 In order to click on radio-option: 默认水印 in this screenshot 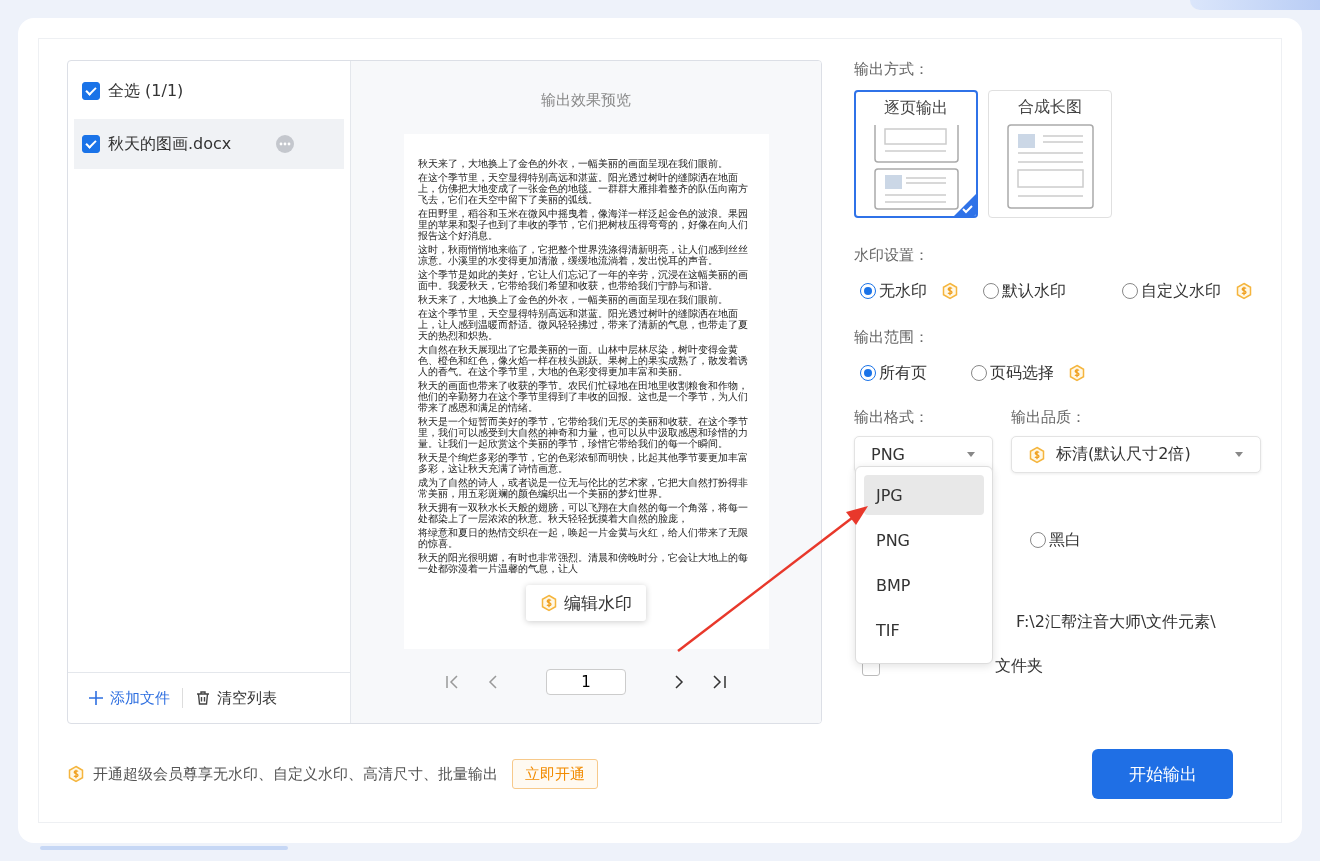, I will do `click(1024, 291)`.